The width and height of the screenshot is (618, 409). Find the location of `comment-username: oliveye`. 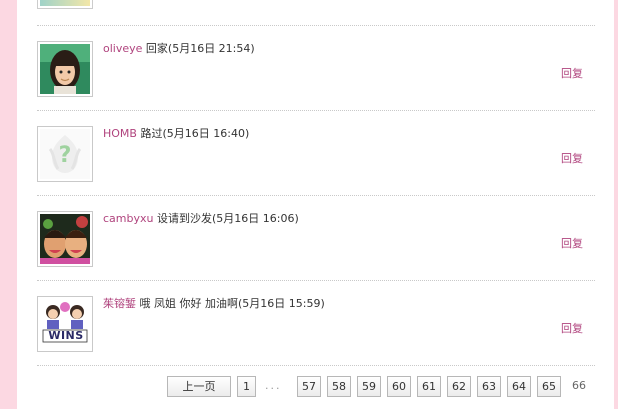

comment-username: oliveye is located at coordinates (122, 48).